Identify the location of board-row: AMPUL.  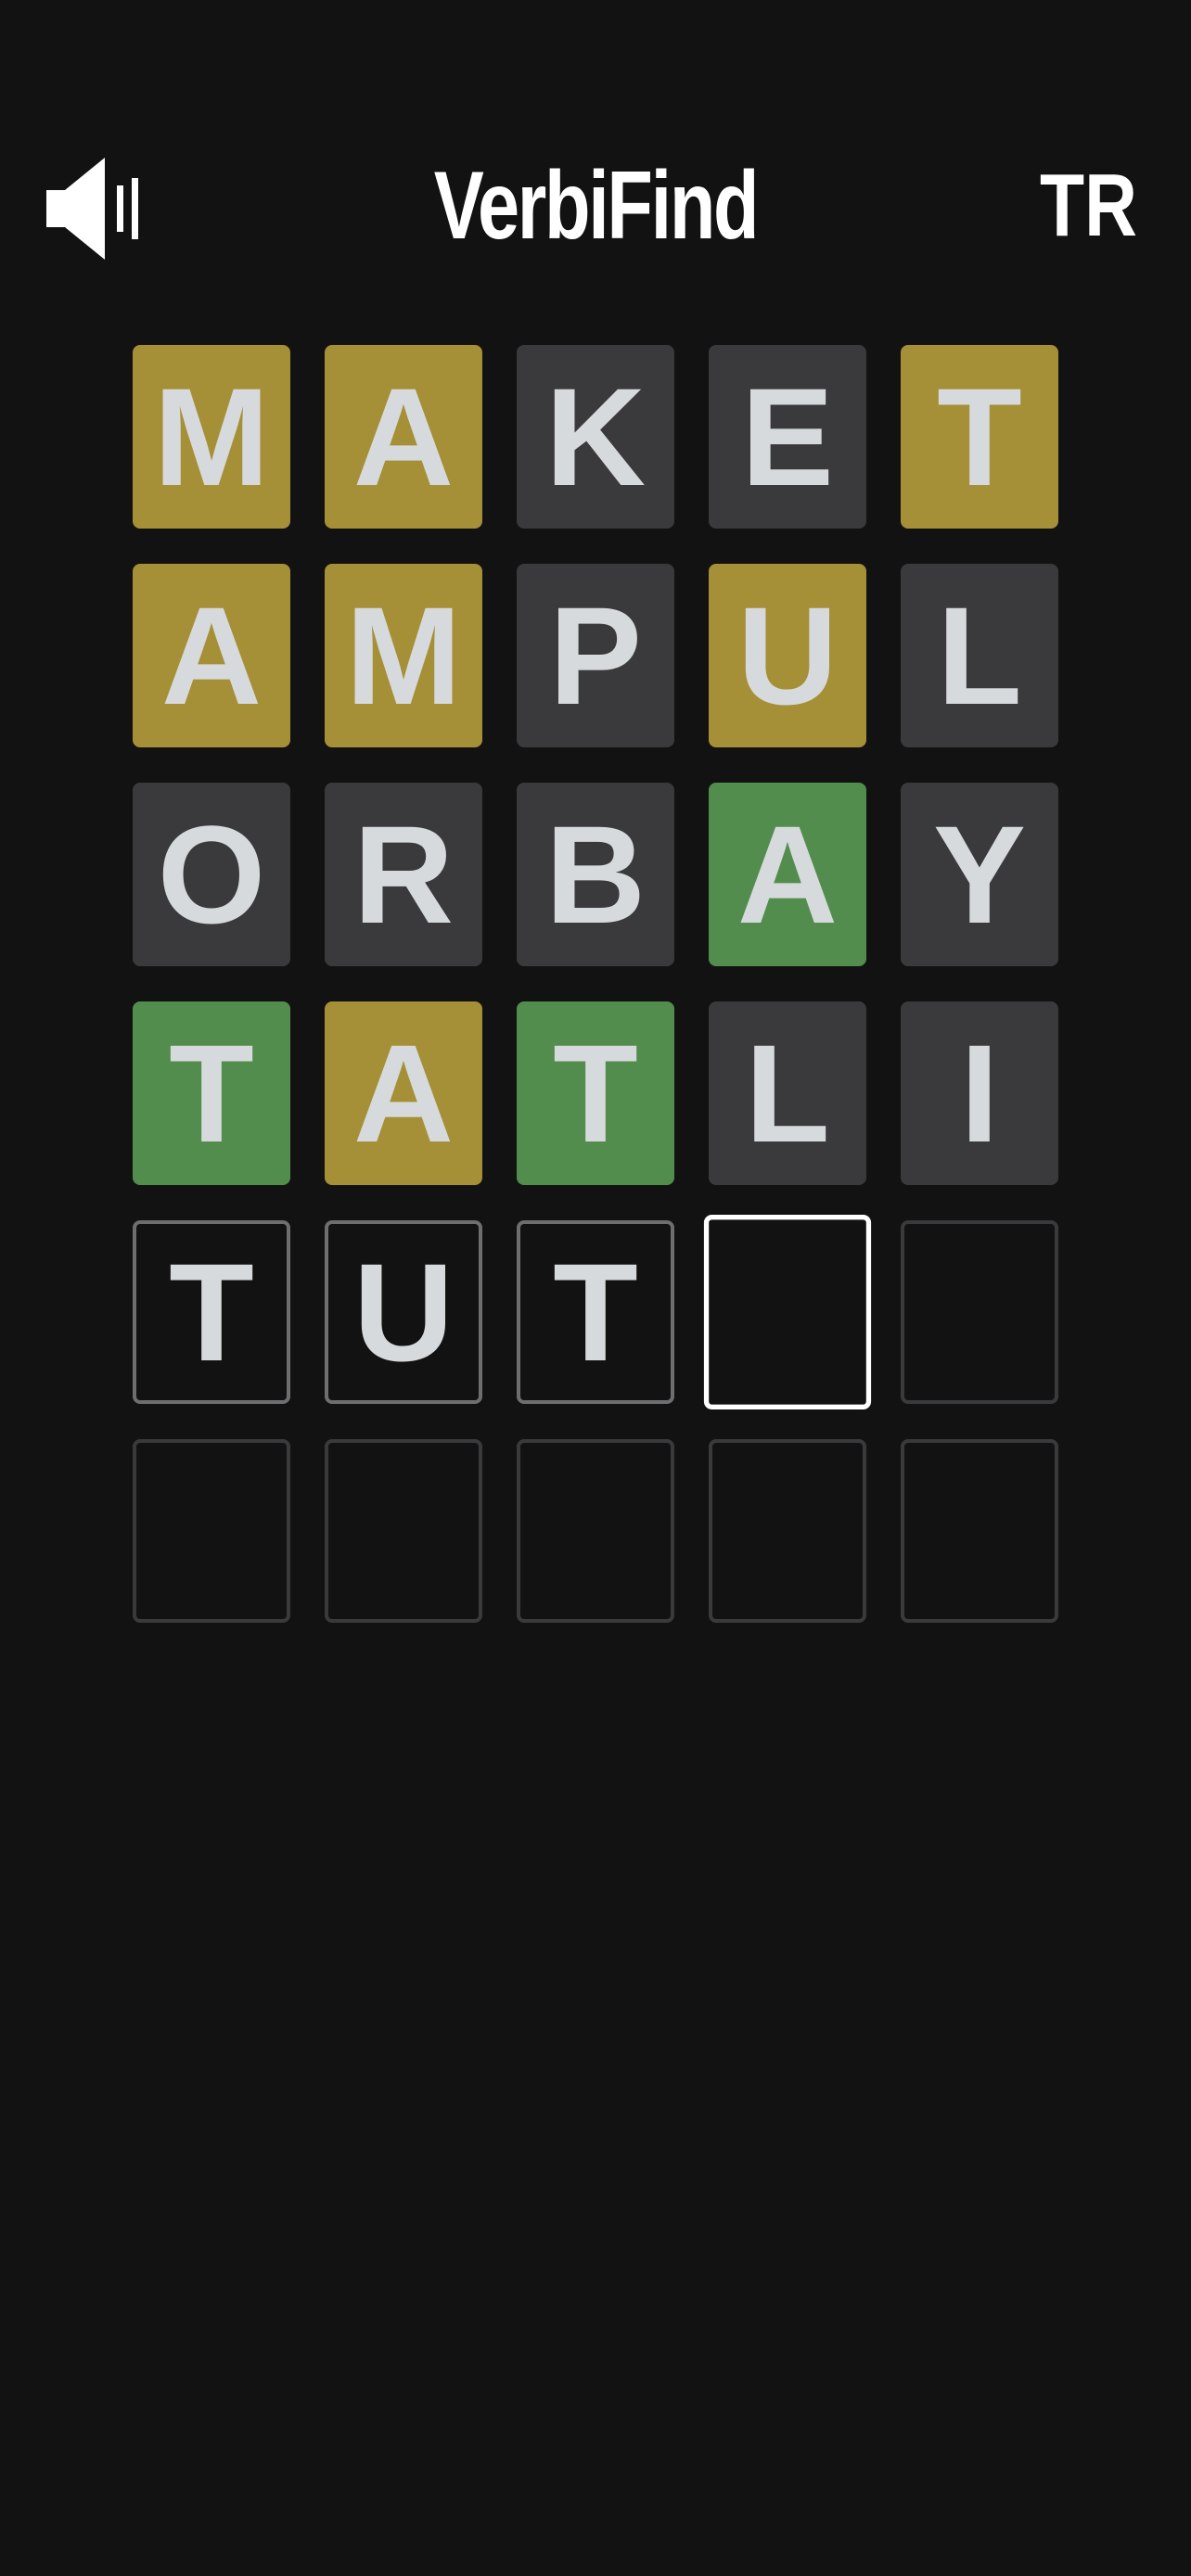
(595, 655).